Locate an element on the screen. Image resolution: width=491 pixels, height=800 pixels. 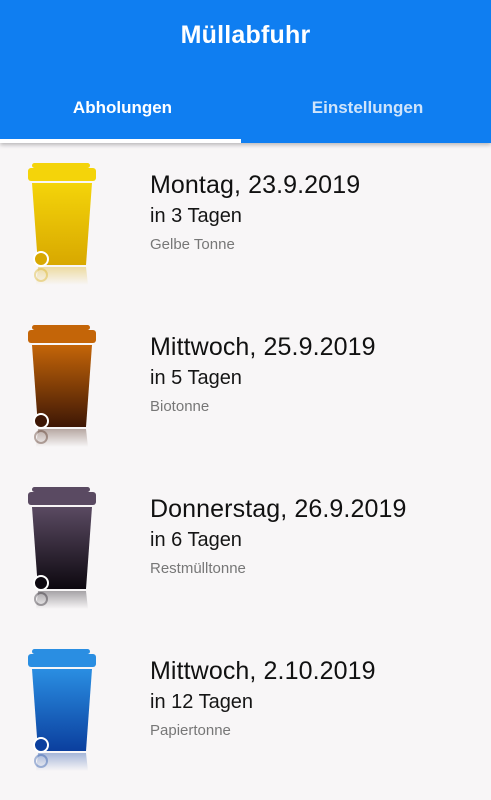
pickup-bin-type: Papiertonne is located at coordinates (190, 730).